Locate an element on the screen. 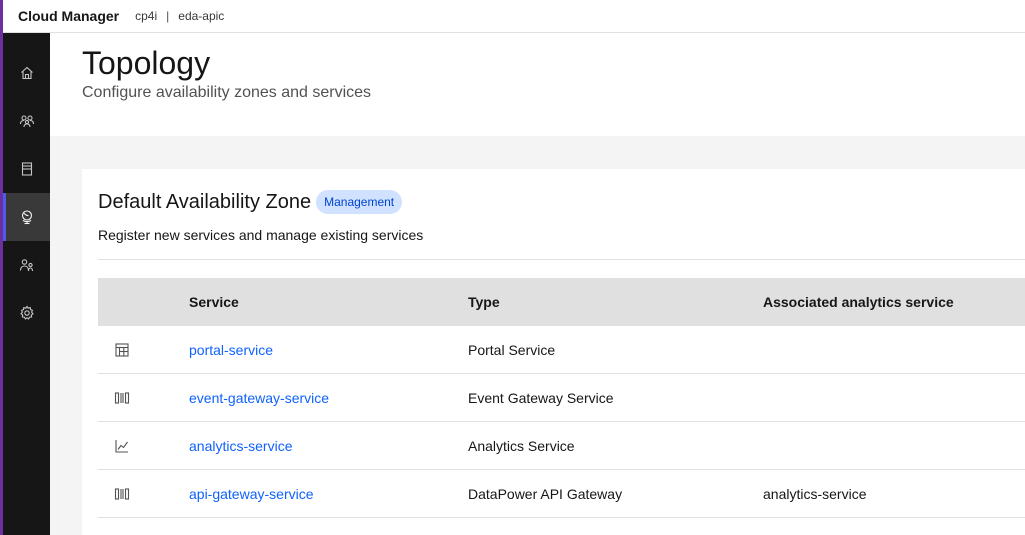  nav-item-users is located at coordinates (26, 121).